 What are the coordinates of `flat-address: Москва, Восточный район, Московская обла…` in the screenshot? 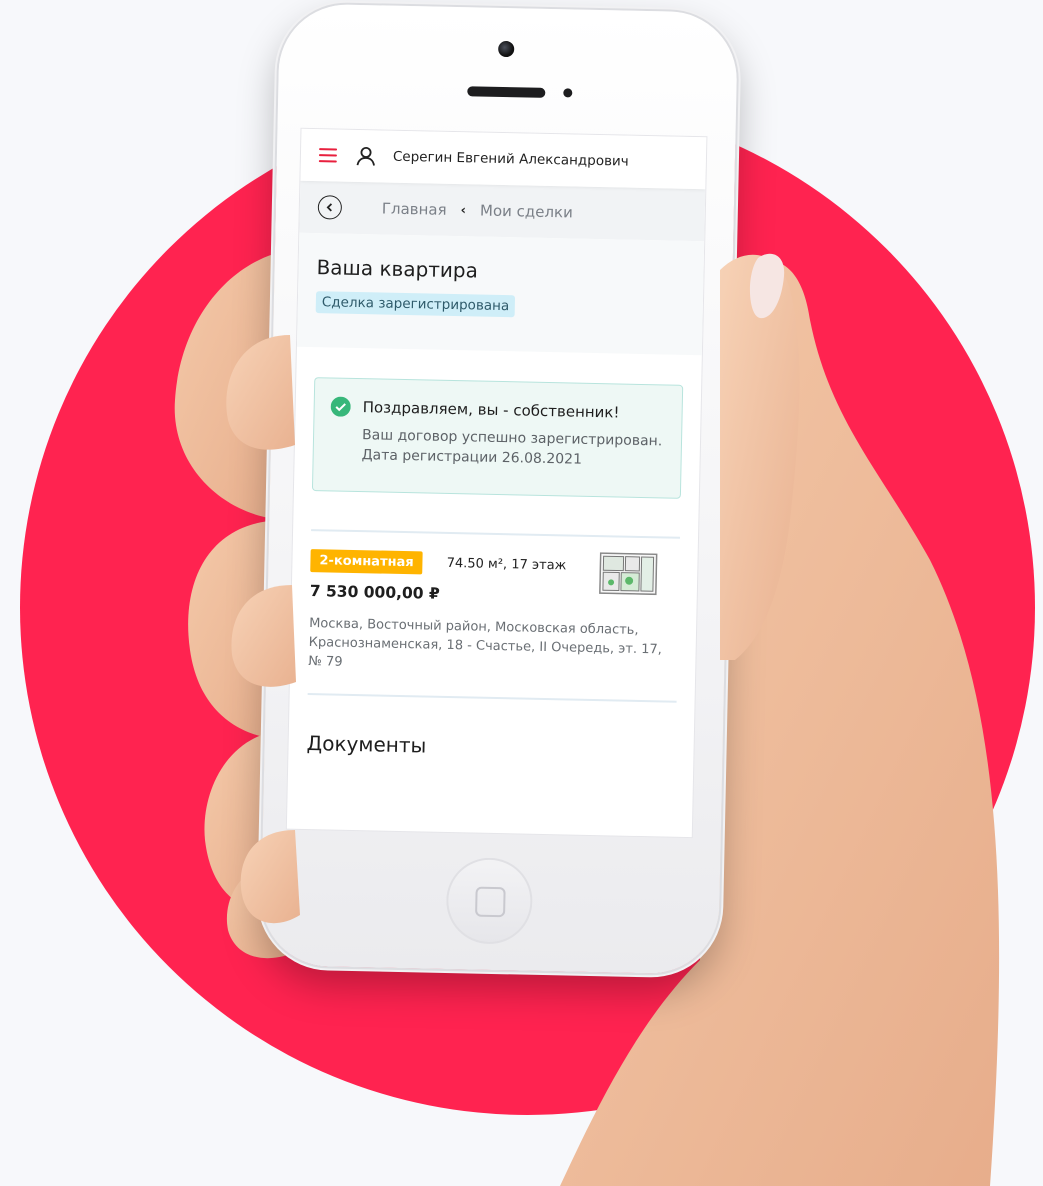 It's located at (485, 643).